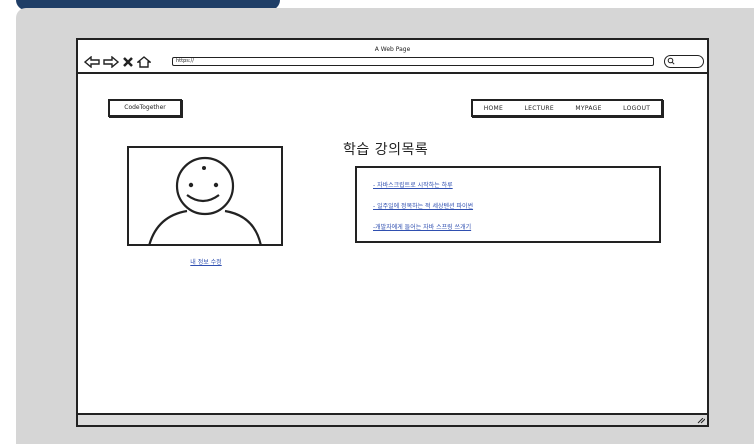  I want to click on nav-lecture: LECTURE, so click(539, 108).